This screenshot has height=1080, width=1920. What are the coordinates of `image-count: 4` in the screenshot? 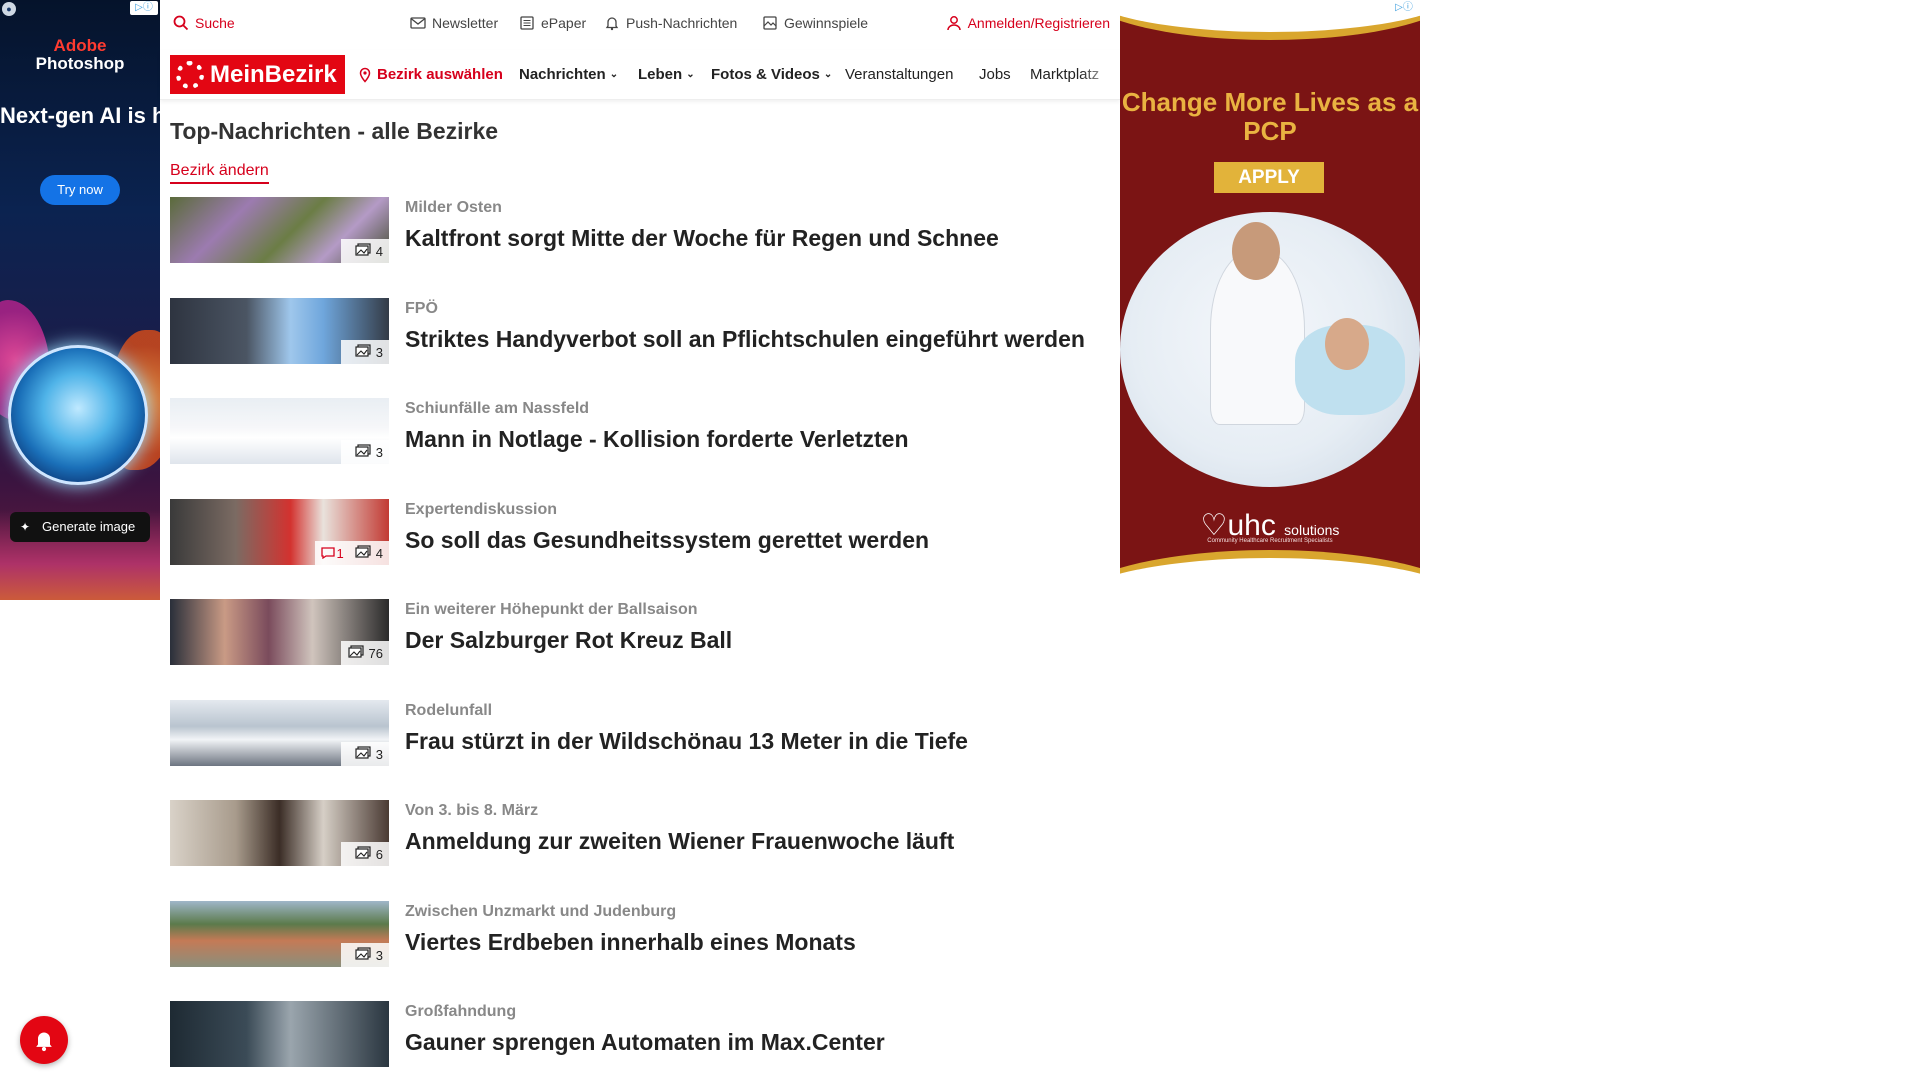 It's located at (379, 251).